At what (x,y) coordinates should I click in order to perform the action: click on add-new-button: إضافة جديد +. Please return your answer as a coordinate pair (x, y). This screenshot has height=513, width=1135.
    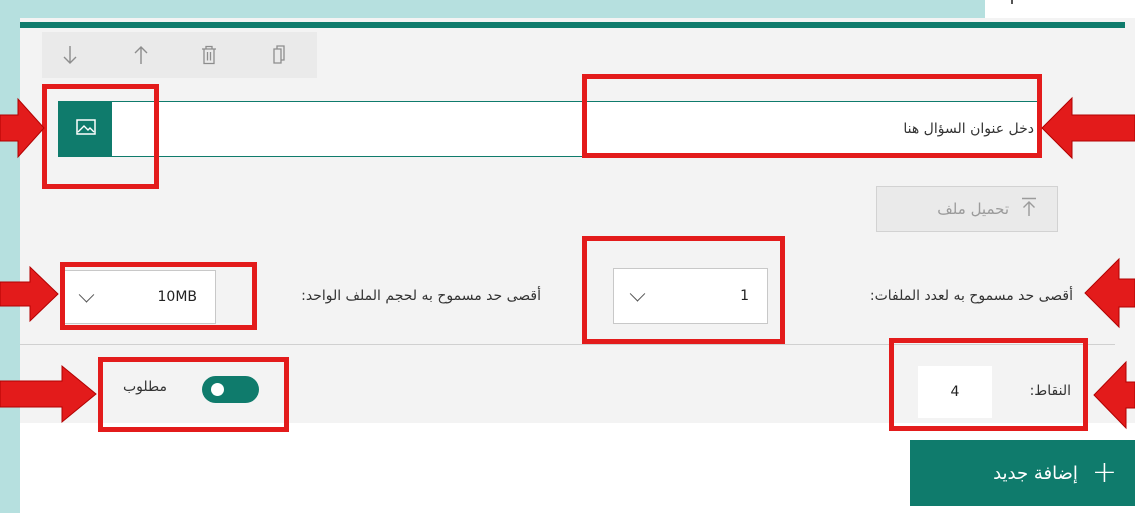
    Looking at the image, I should click on (1022, 473).